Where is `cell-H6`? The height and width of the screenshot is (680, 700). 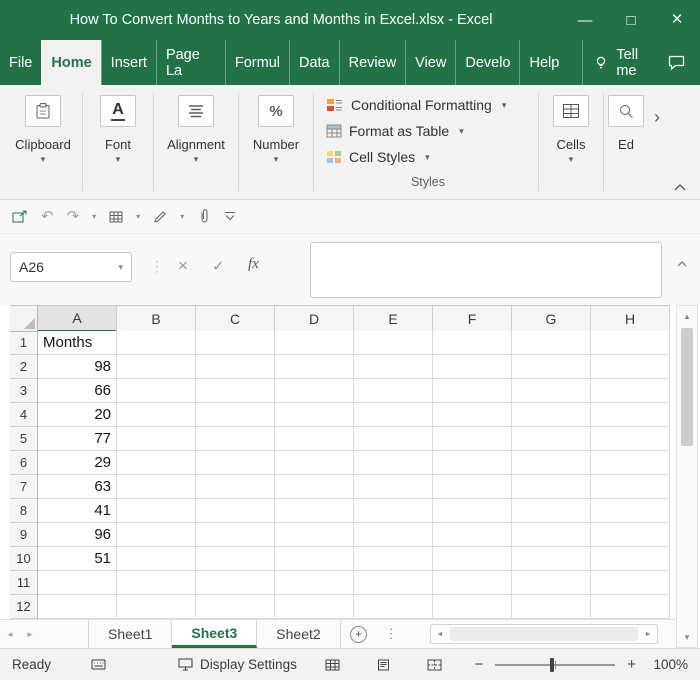 cell-H6 is located at coordinates (630, 463).